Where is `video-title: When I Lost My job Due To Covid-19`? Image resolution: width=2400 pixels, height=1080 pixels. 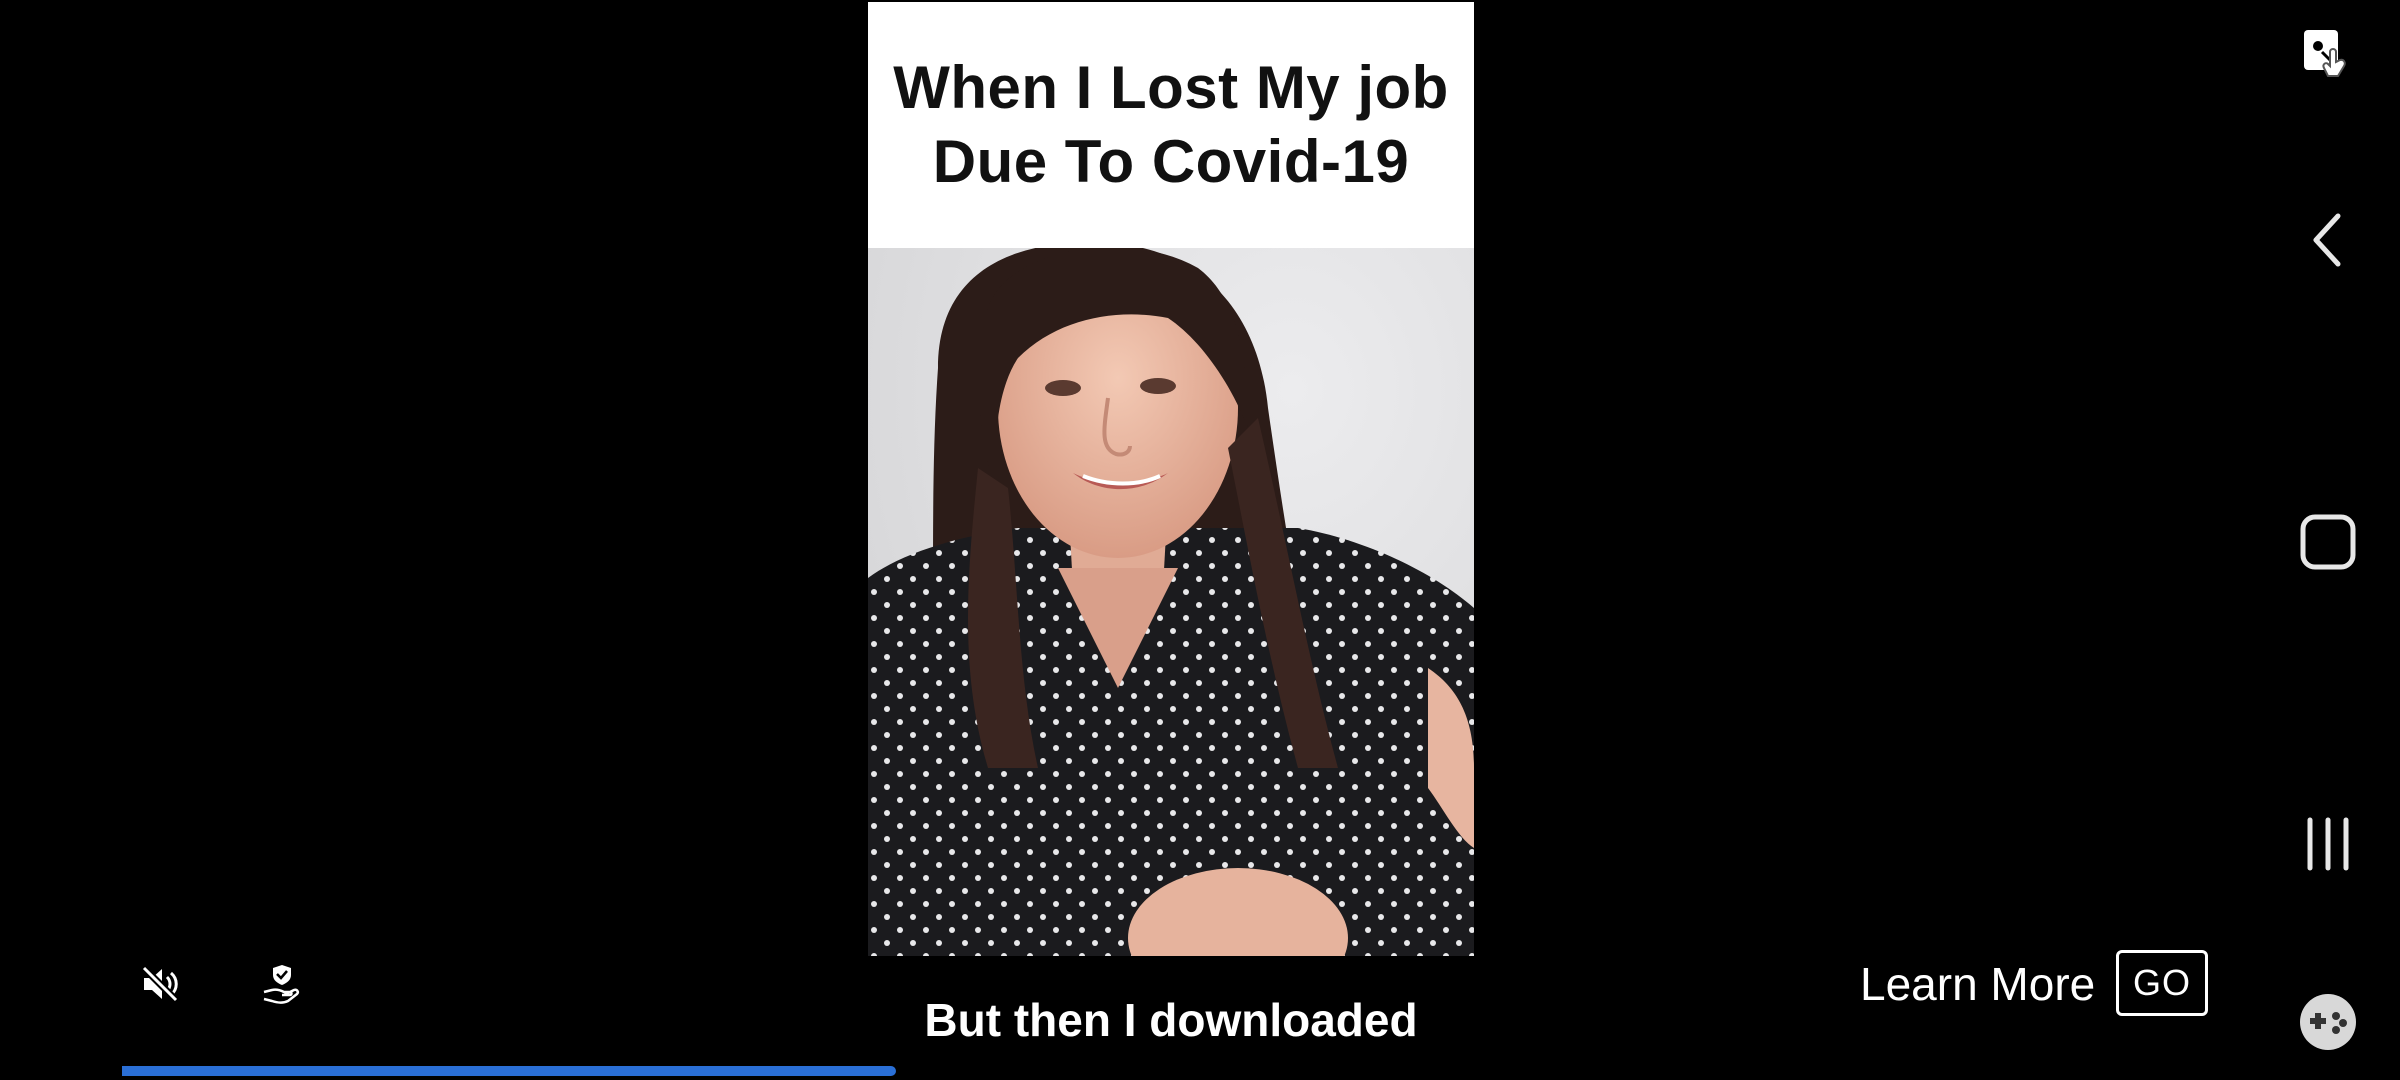
video-title: When I Lost My job Due To Covid-19 is located at coordinates (1171, 125).